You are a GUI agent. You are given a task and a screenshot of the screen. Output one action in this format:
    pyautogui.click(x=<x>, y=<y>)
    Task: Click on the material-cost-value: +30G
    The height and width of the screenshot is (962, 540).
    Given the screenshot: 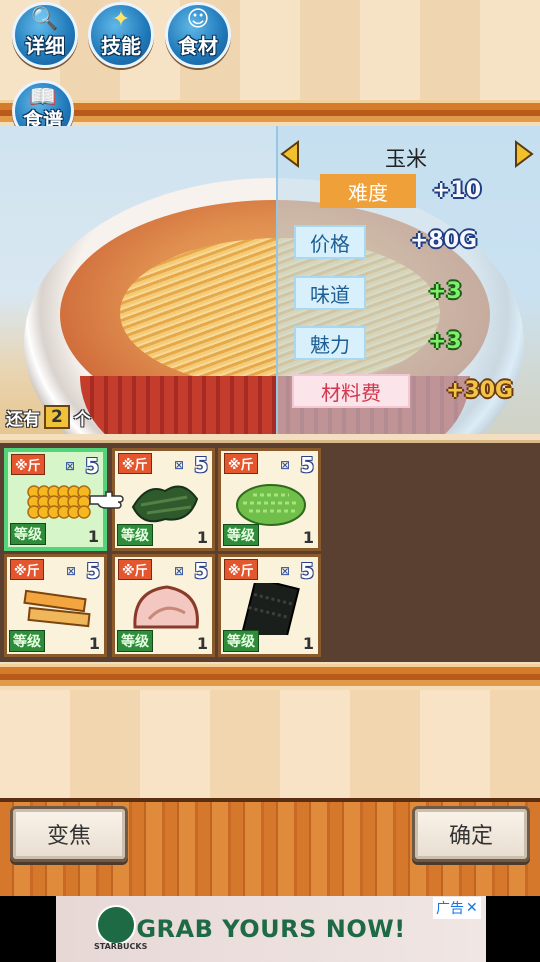 What is the action you would take?
    pyautogui.click(x=480, y=390)
    